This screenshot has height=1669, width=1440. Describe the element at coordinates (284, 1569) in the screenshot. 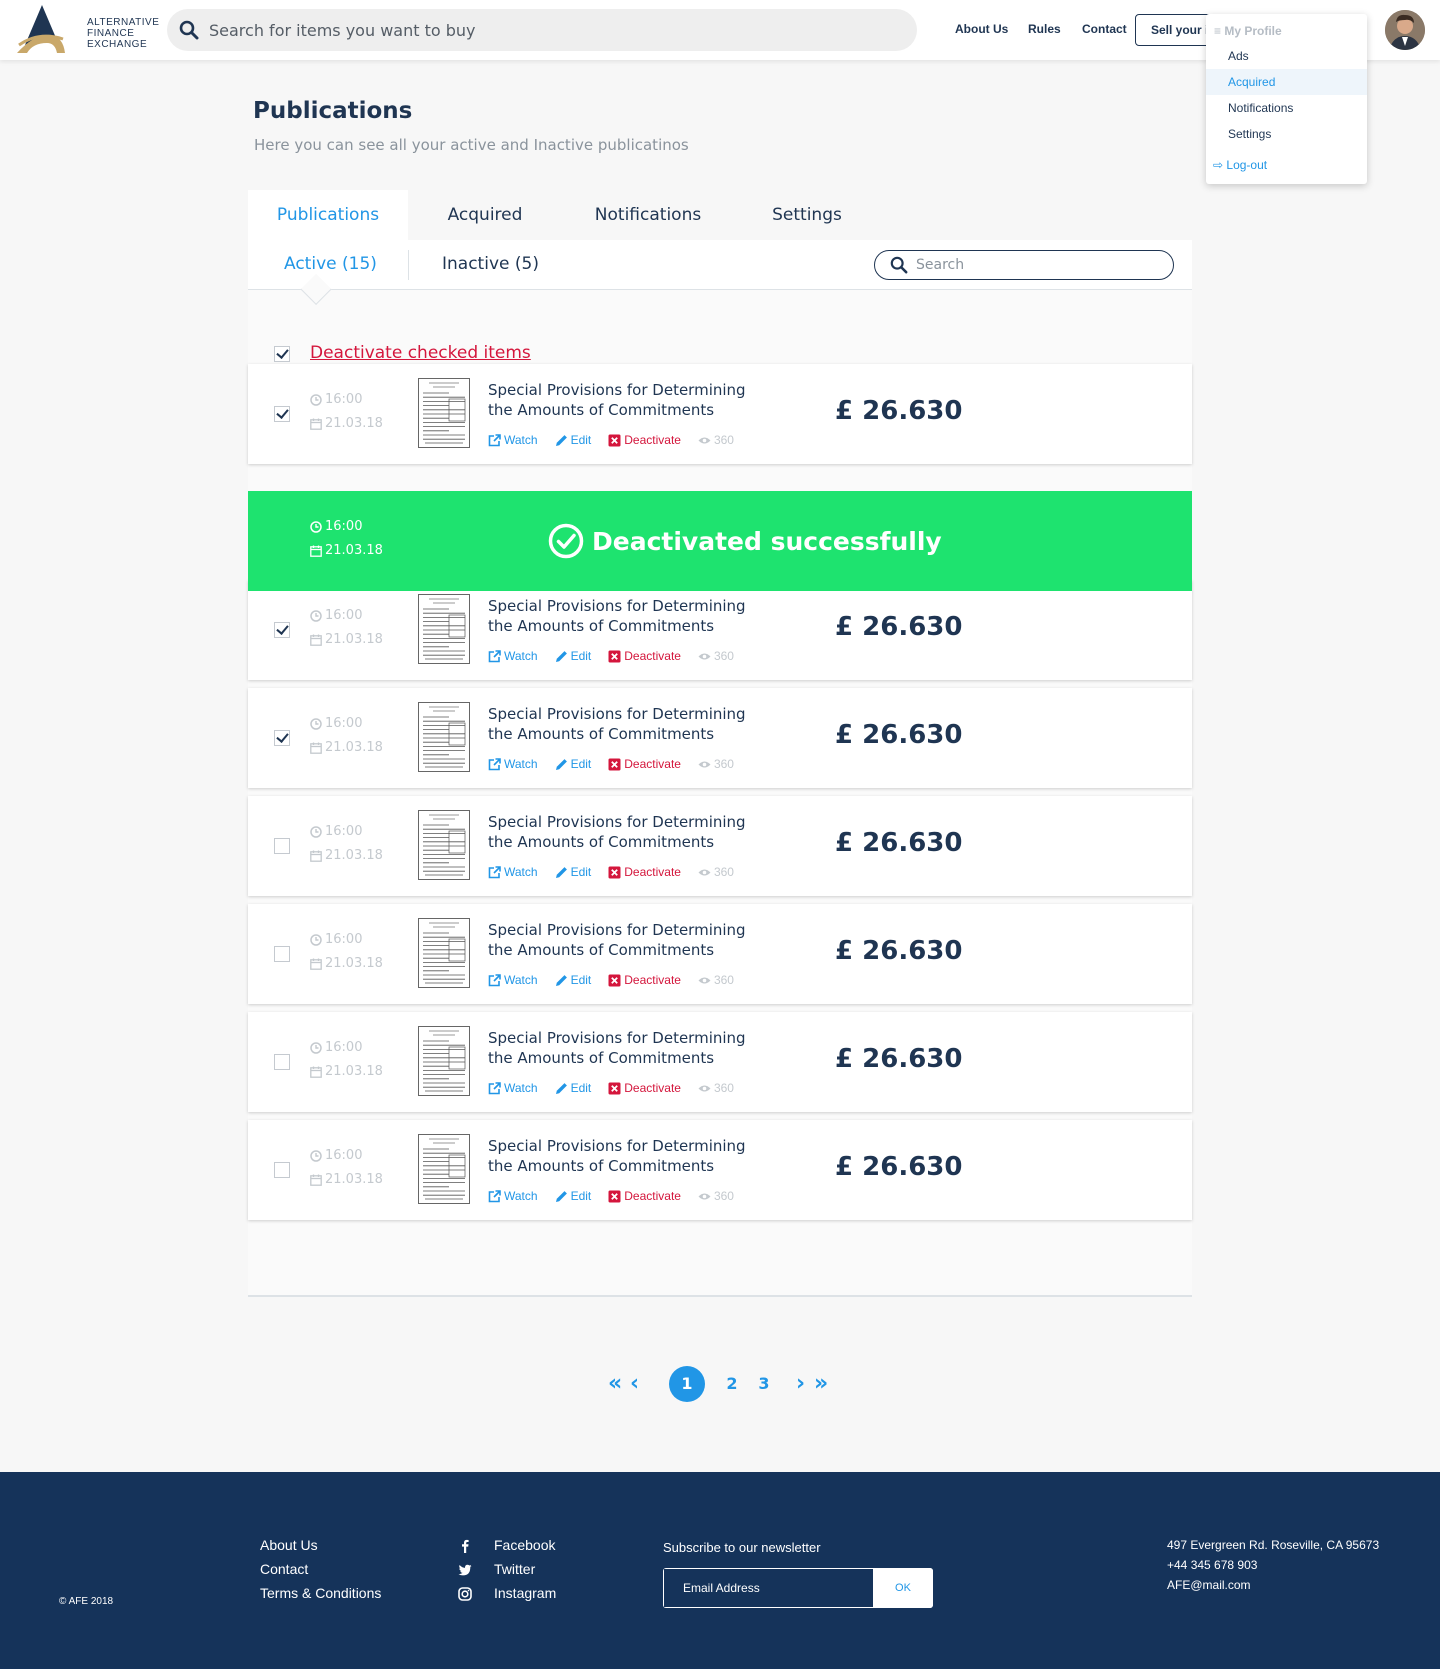

I see `footer-link-contact: Contact` at that location.